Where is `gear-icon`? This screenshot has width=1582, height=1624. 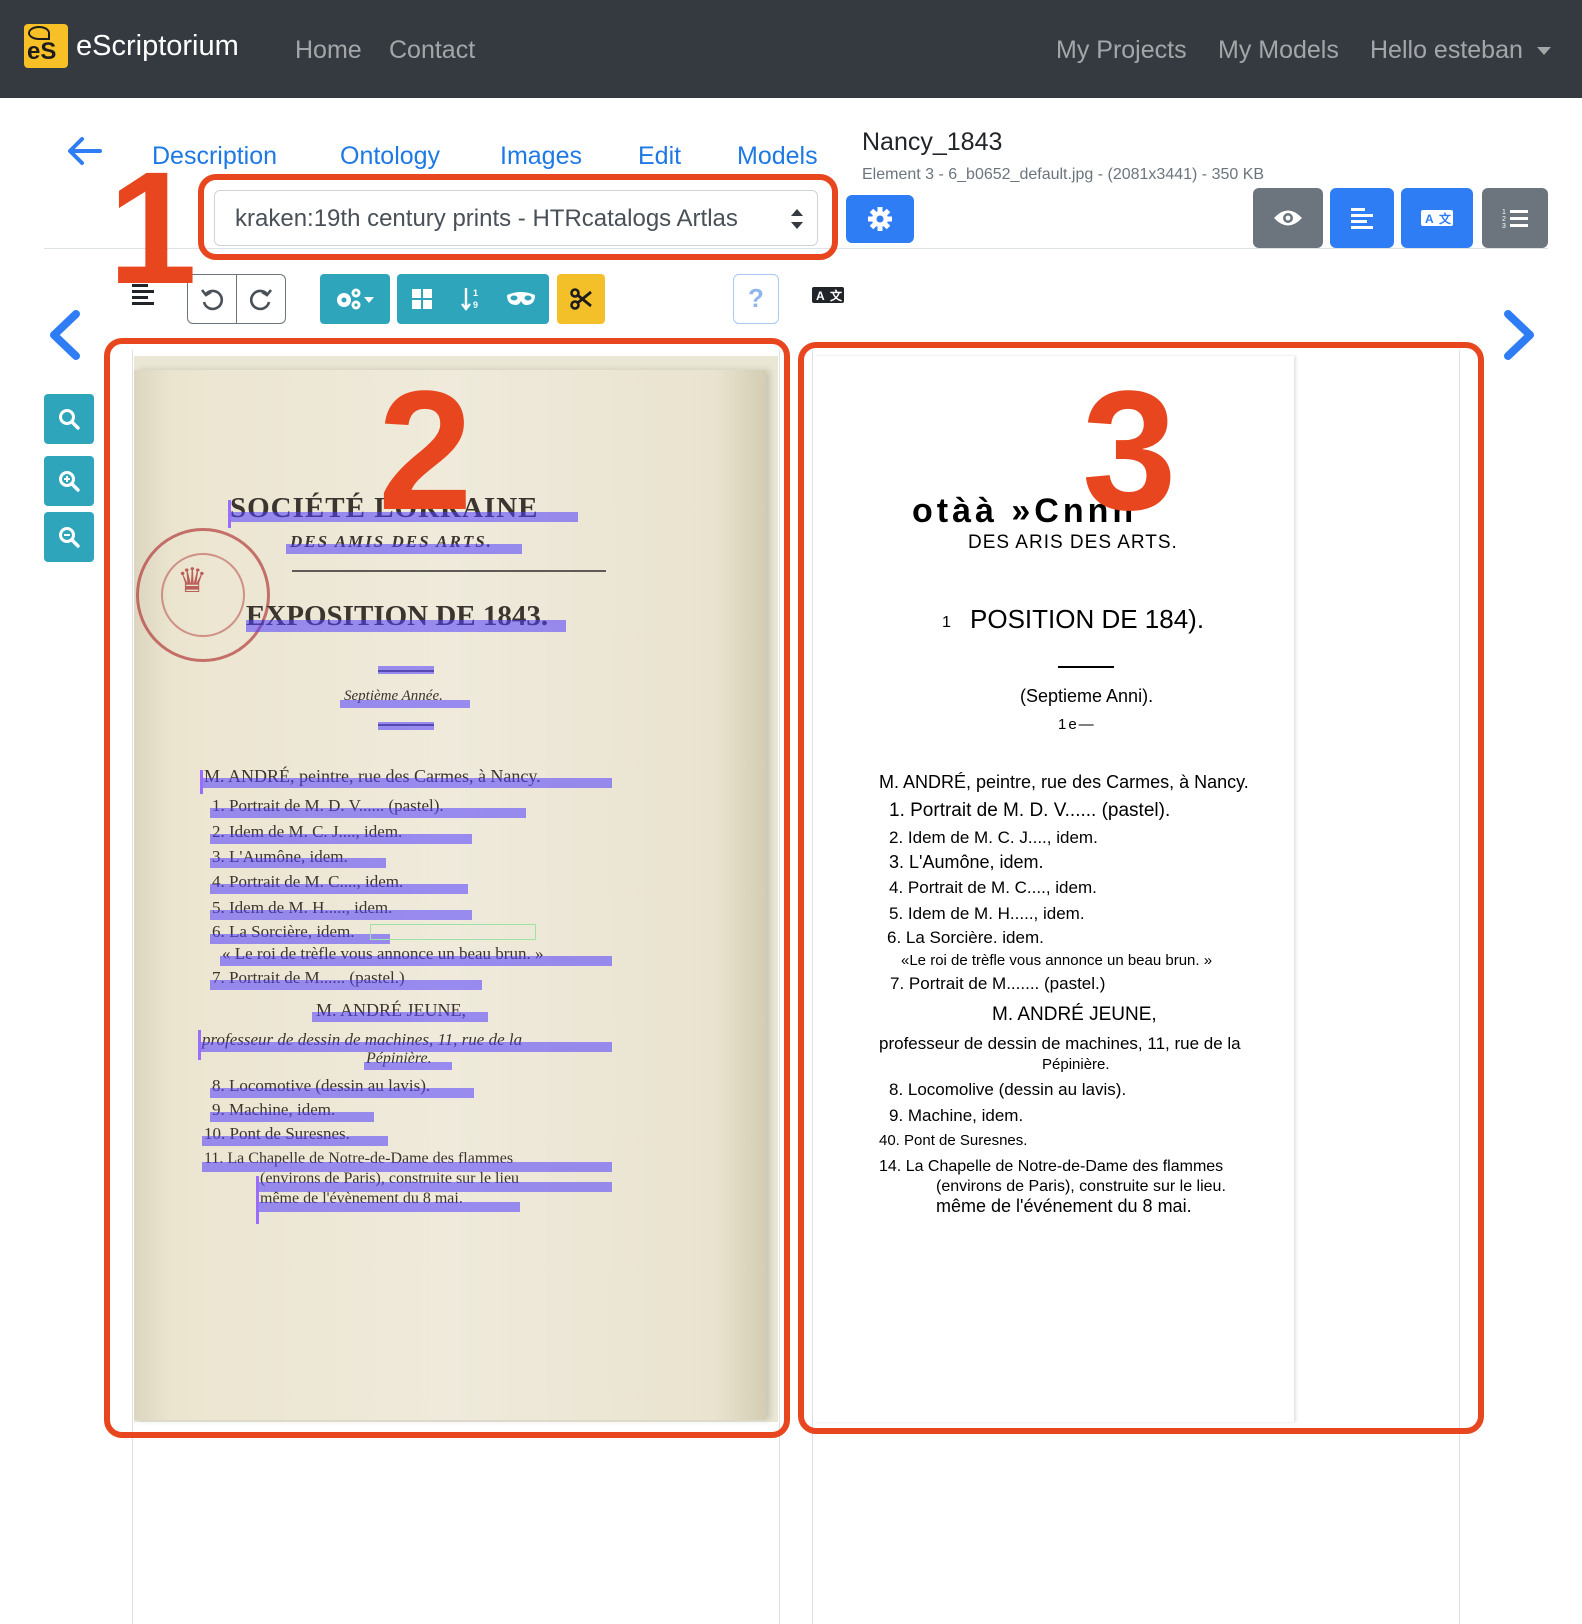 gear-icon is located at coordinates (880, 219).